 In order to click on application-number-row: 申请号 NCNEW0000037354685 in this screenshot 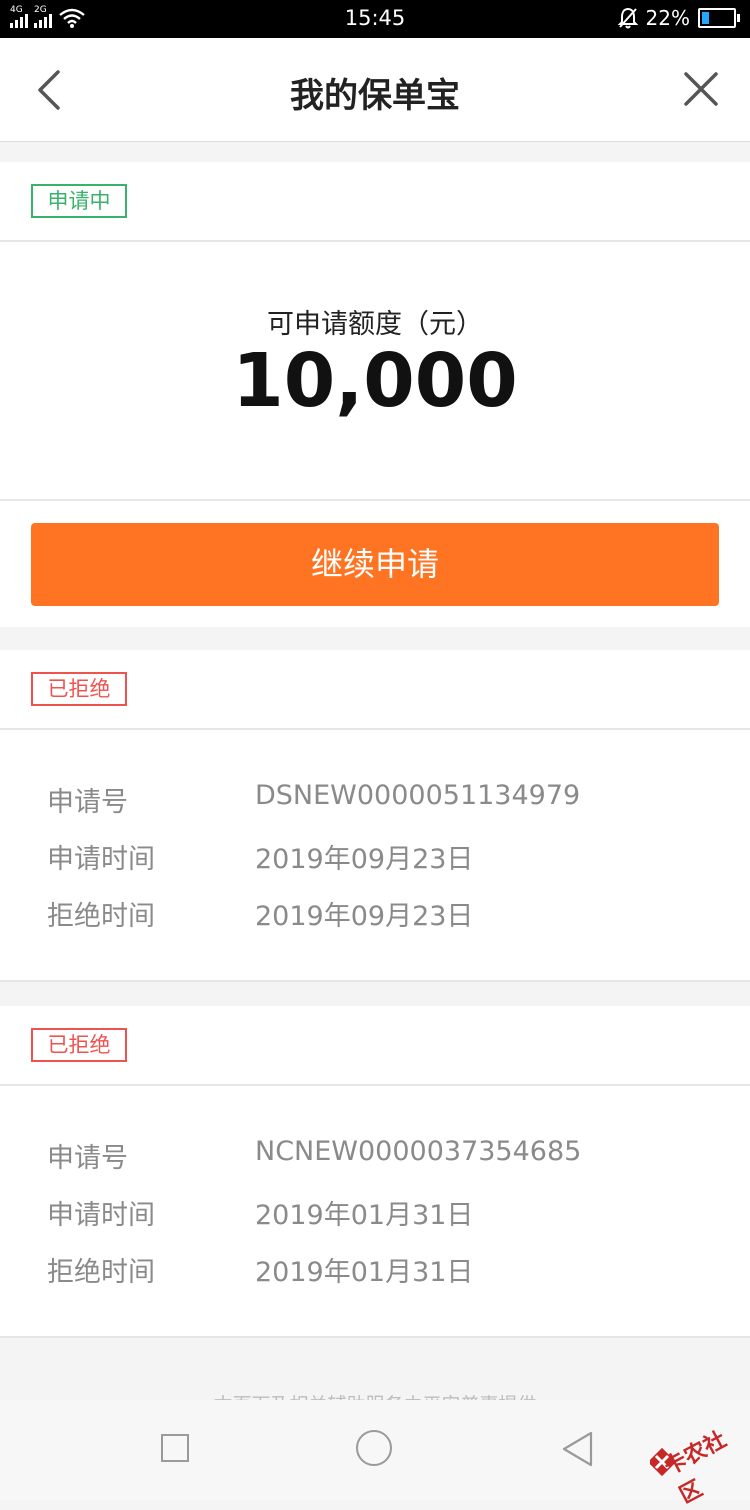, I will do `click(375, 1156)`.